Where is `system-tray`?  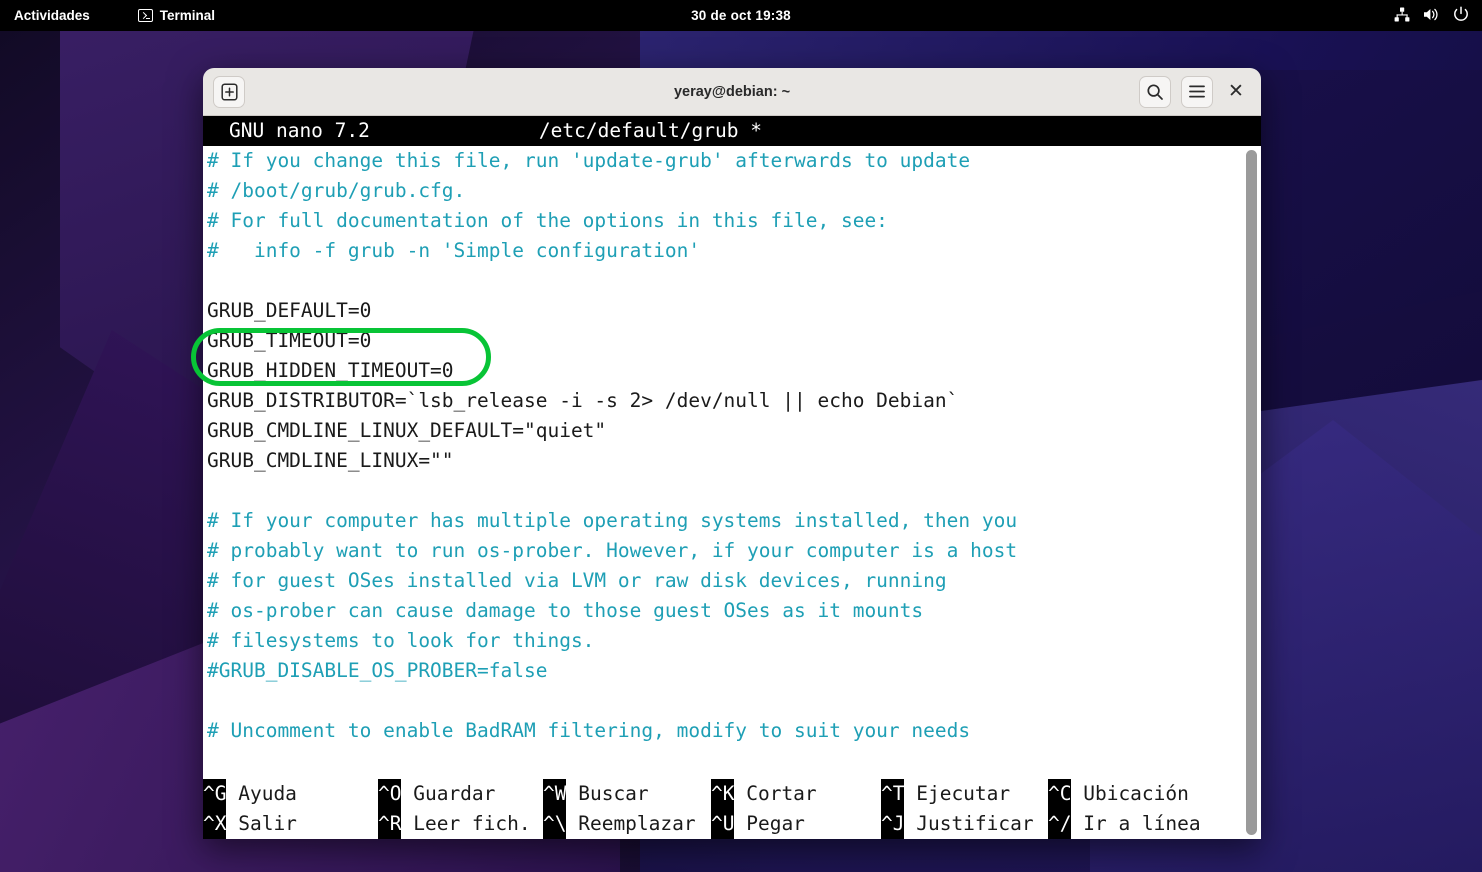
system-tray is located at coordinates (1431, 15).